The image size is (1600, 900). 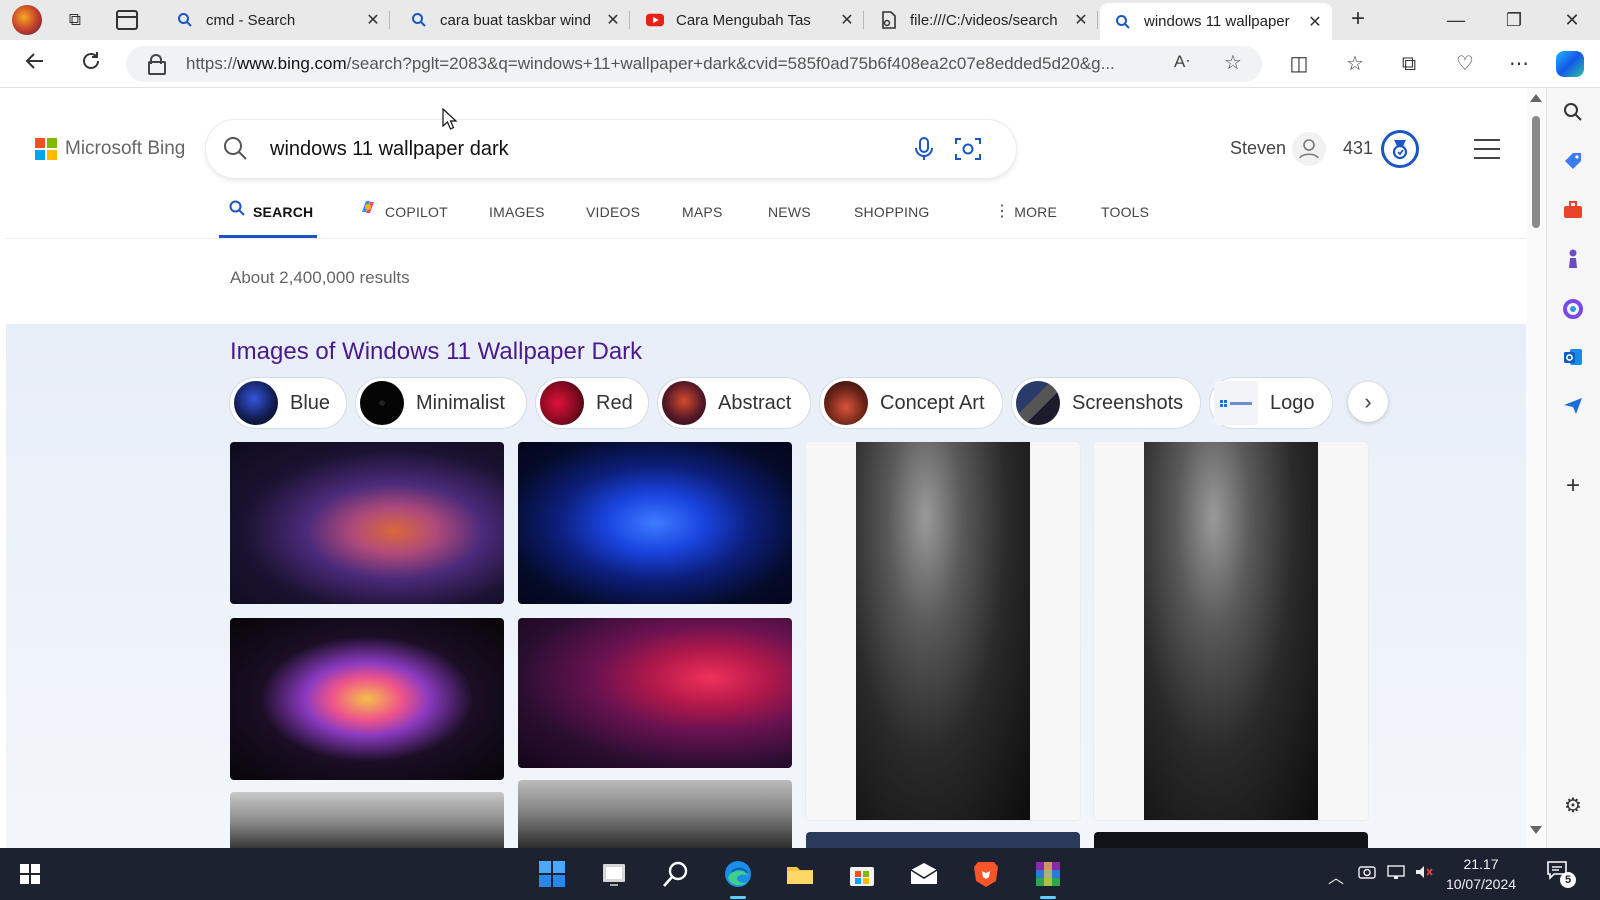 I want to click on vertical-tabs-icon, so click(x=127, y=20).